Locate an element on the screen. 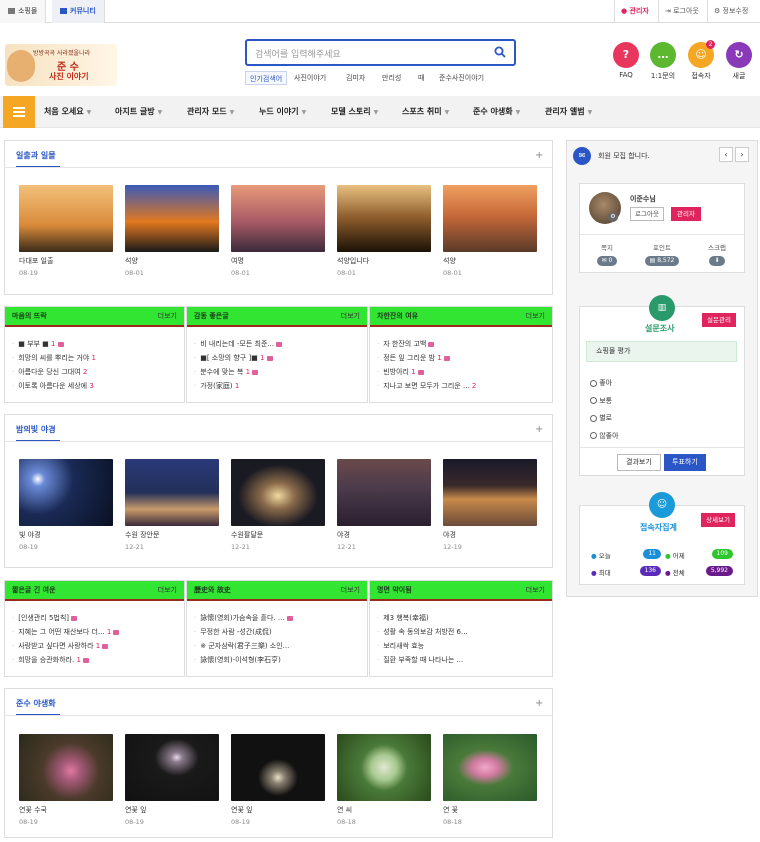  gallery-item: 빛 야경 08-19 is located at coordinates (66, 505).